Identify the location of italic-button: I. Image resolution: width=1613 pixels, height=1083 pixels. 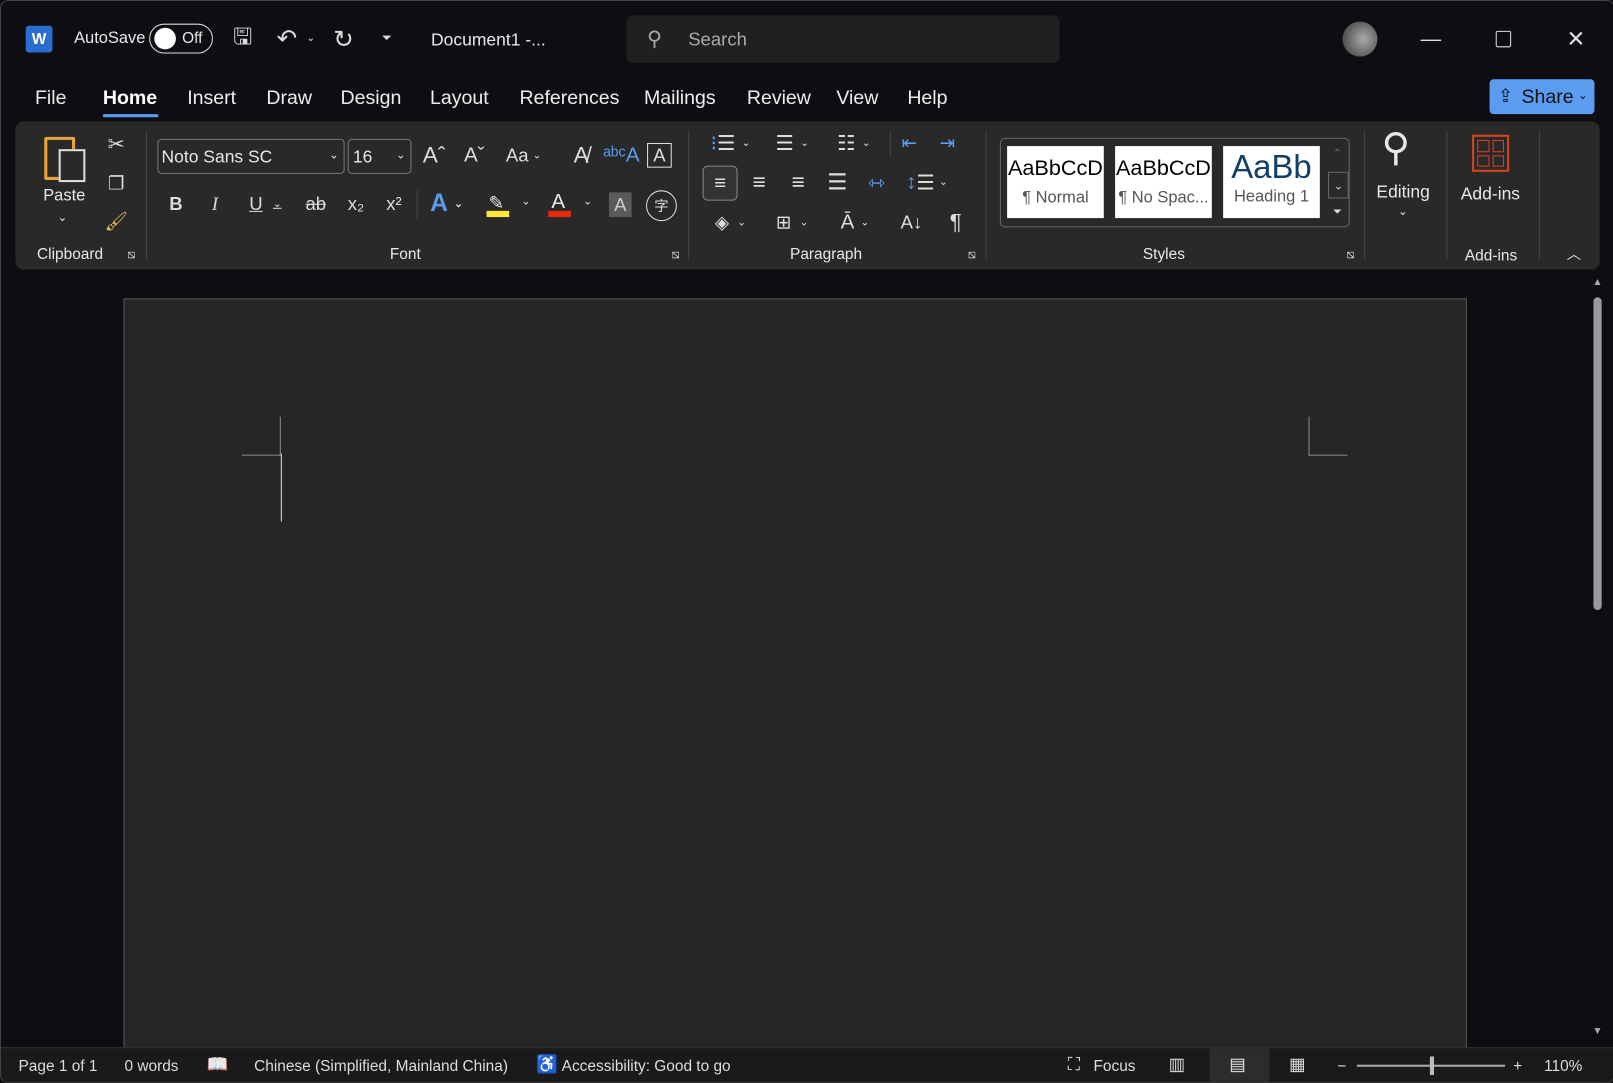
(215, 203).